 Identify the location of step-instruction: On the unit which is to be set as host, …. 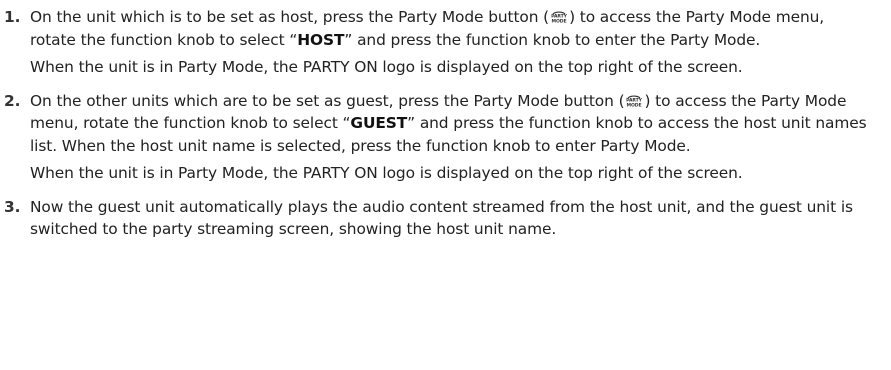
(450, 28).